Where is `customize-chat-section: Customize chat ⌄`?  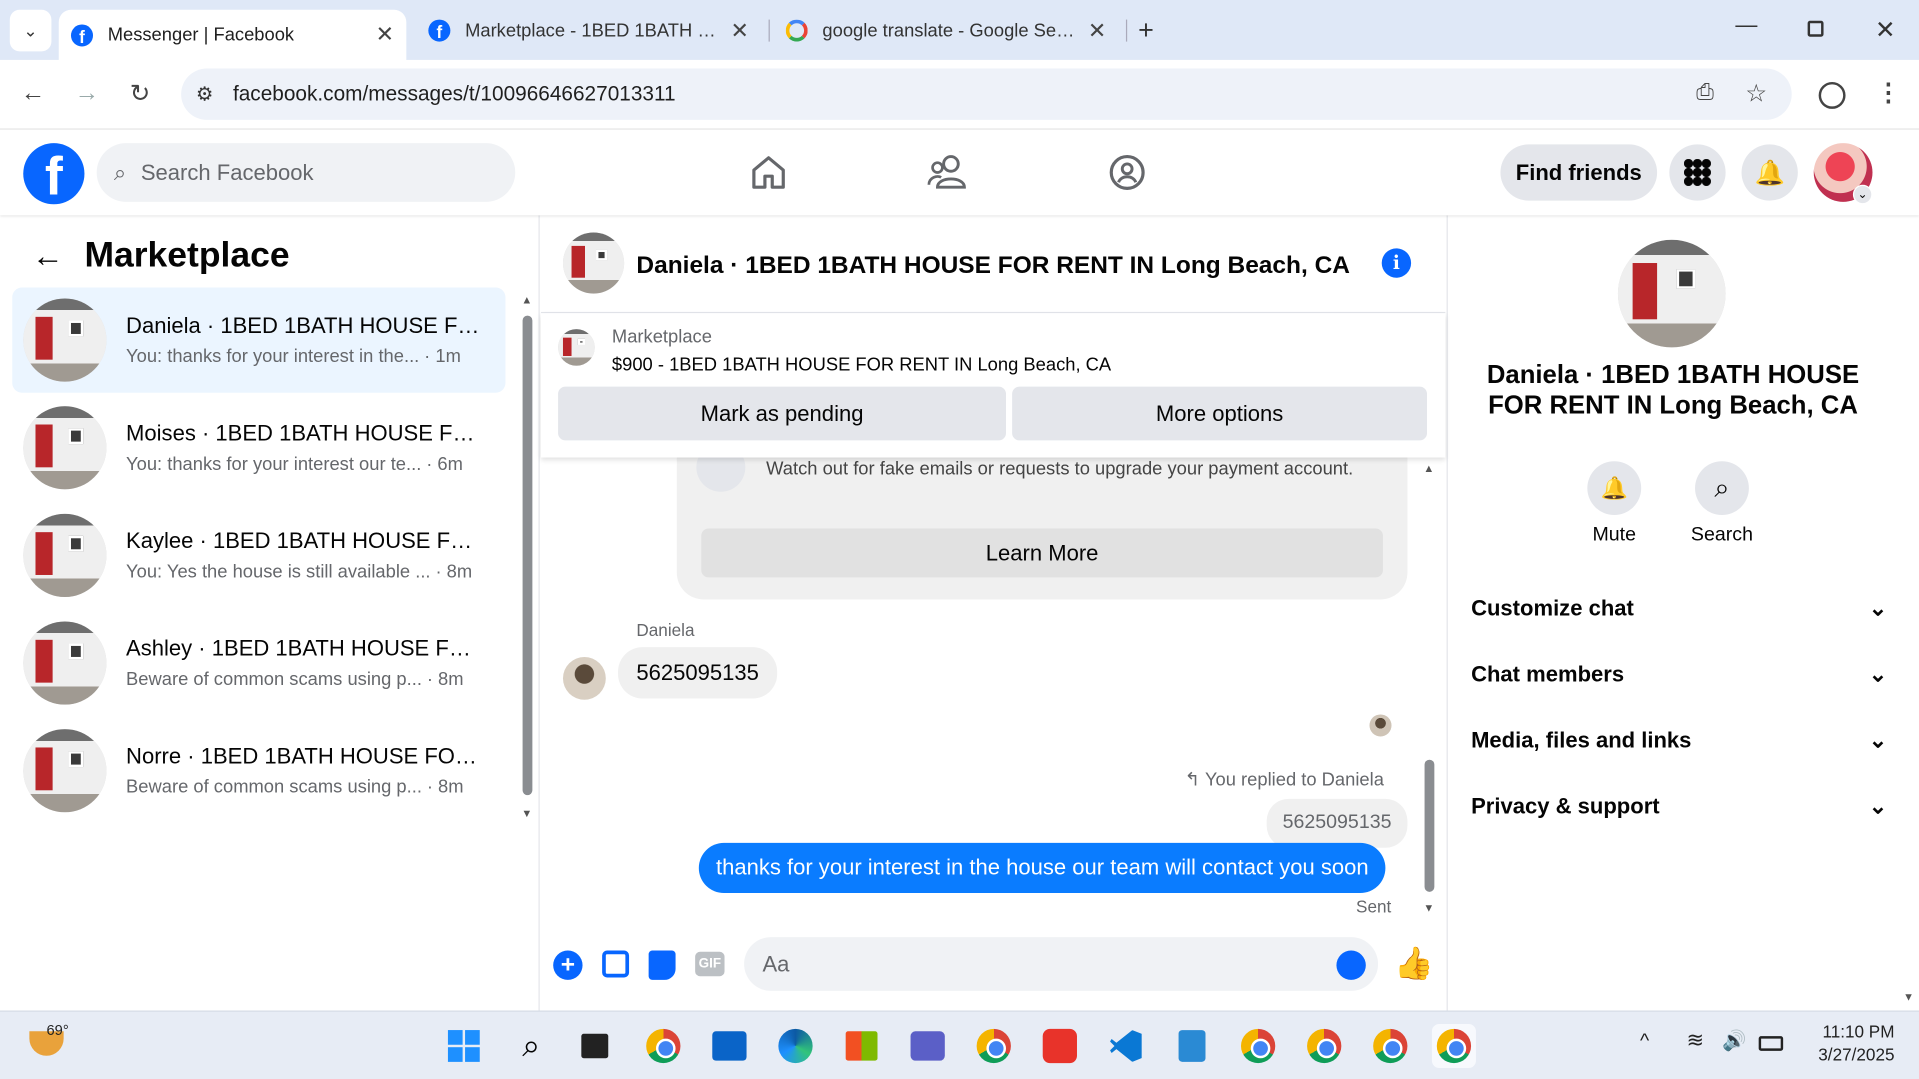
customize-chat-section: Customize chat ⌄ is located at coordinates (1679, 608).